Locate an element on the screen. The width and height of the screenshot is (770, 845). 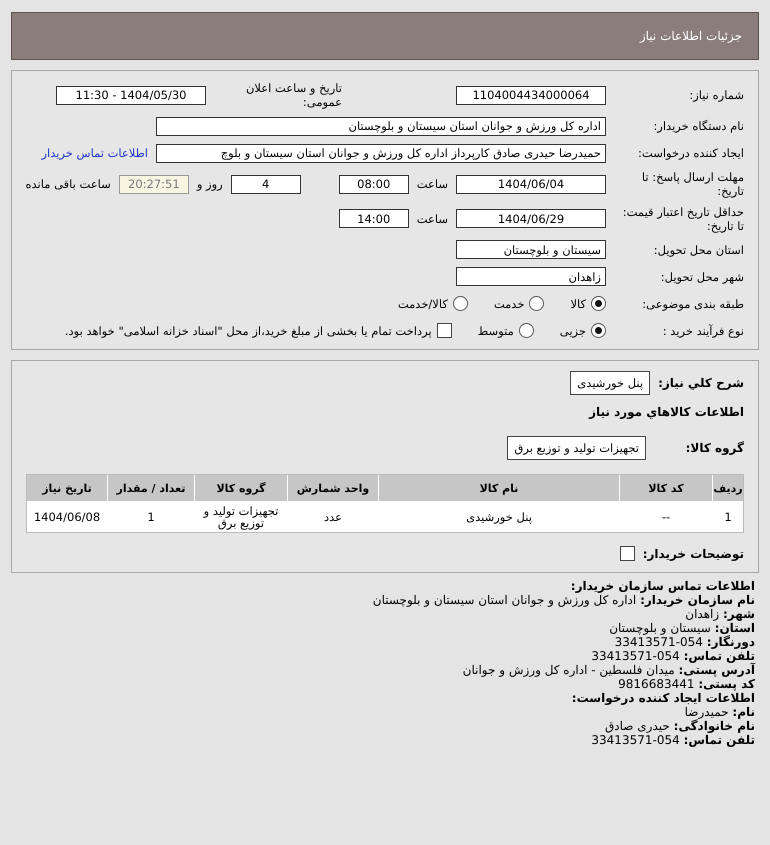
column-header: نام کالا is located at coordinates (499, 488).